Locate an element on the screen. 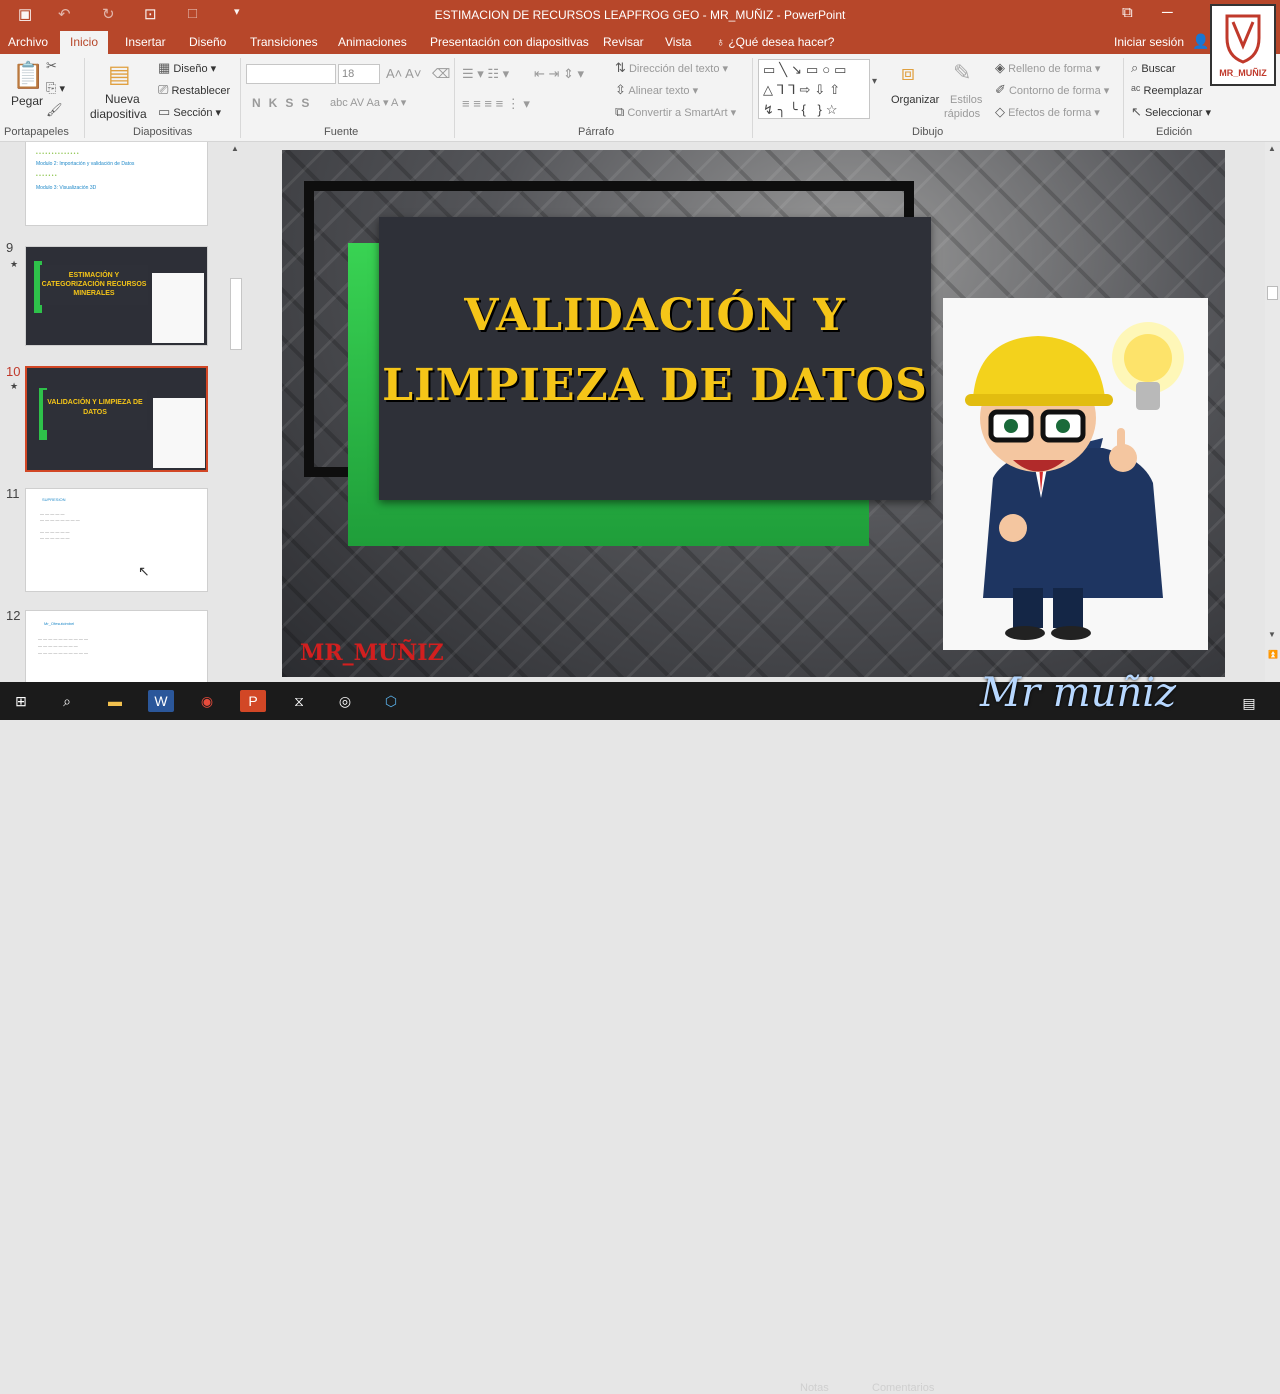 Image resolution: width=1280 pixels, height=1394 pixels. scroll-down-icon: ▼ is located at coordinates (1272, 634).